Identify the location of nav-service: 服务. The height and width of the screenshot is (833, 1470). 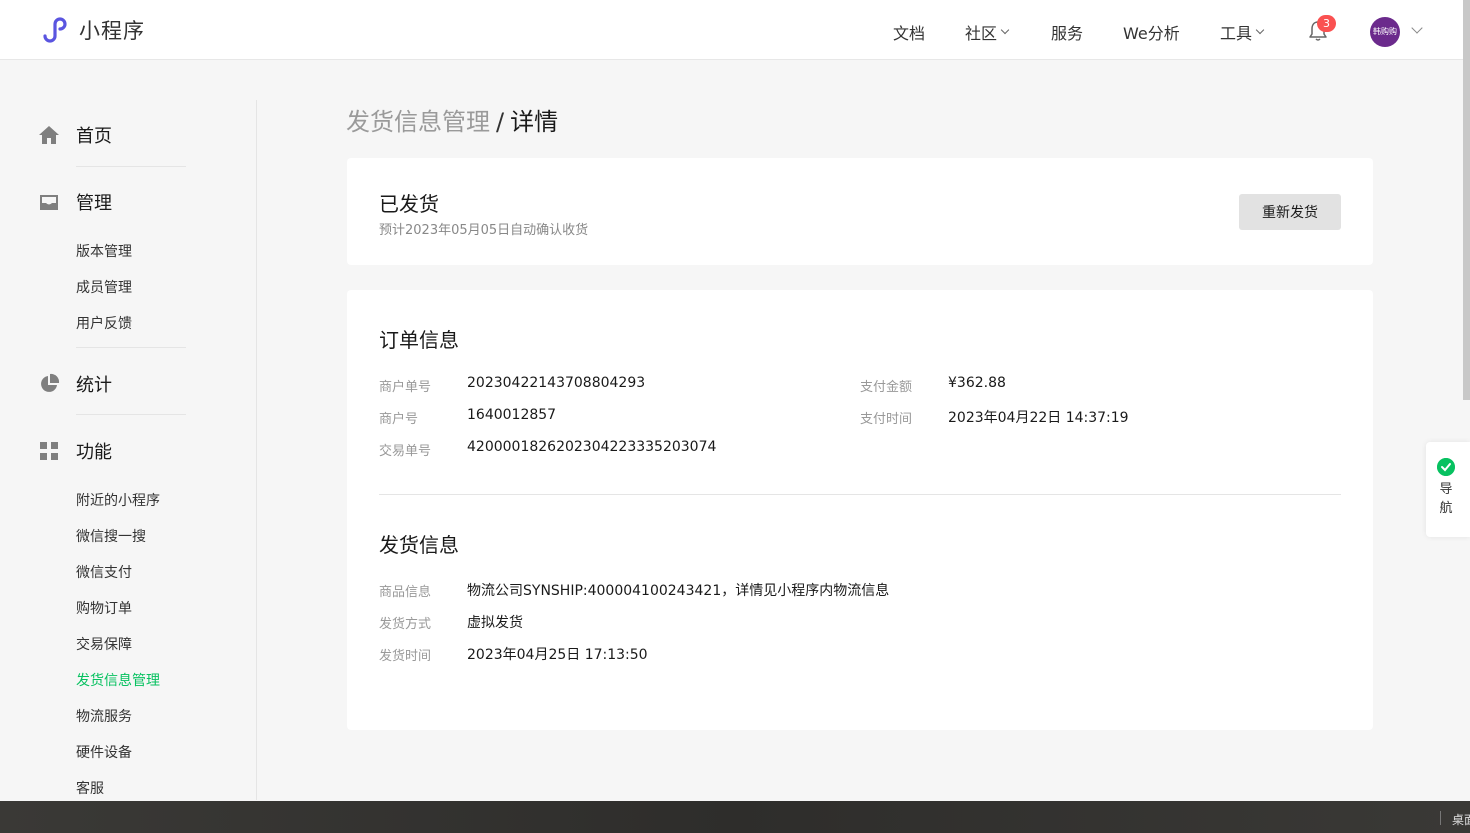
(1067, 32).